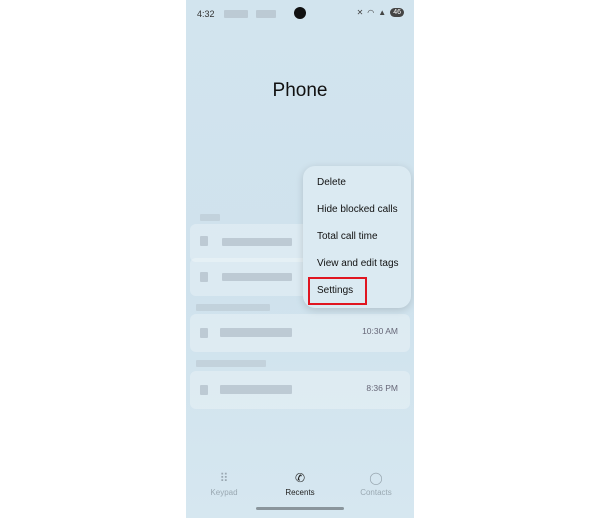 Image resolution: width=600 pixels, height=518 pixels. I want to click on nav-keypad-label: Keypad, so click(224, 492).